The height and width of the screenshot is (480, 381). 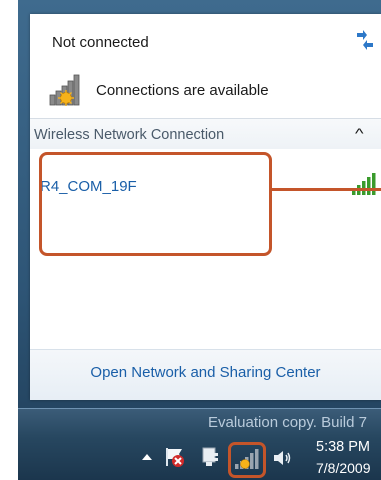 I want to click on section-header-wireless: Wireless Network Connection ^, so click(x=205, y=134).